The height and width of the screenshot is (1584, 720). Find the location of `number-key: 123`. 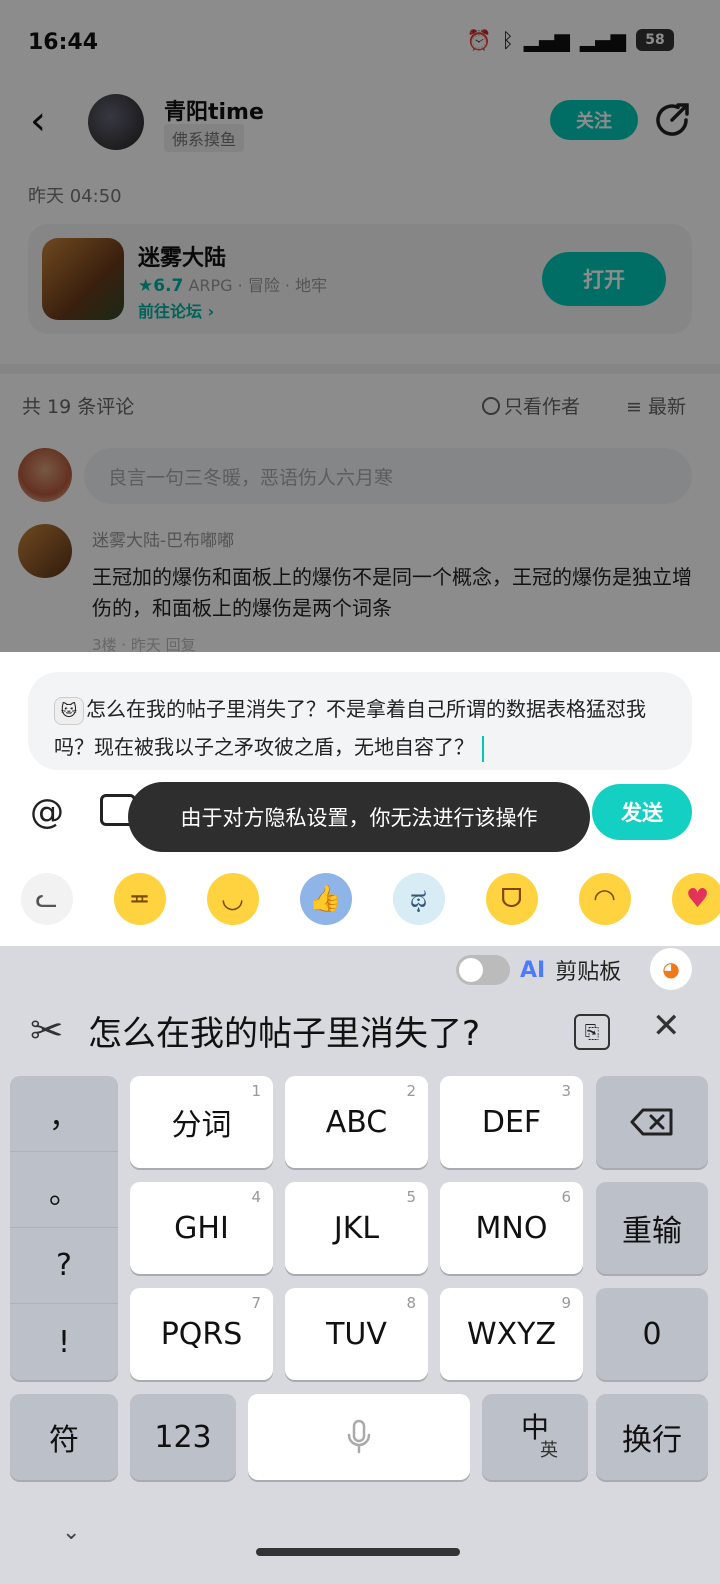

number-key: 123 is located at coordinates (183, 1437).